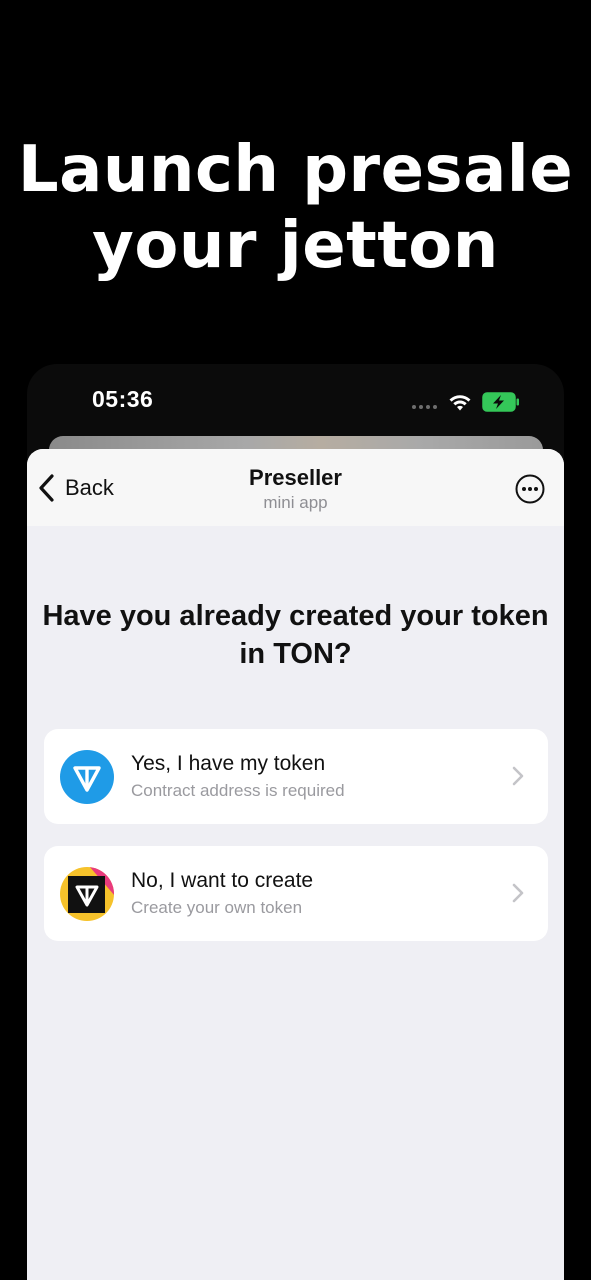  Describe the element at coordinates (500, 402) in the screenshot. I see `battery-charging-icon` at that location.